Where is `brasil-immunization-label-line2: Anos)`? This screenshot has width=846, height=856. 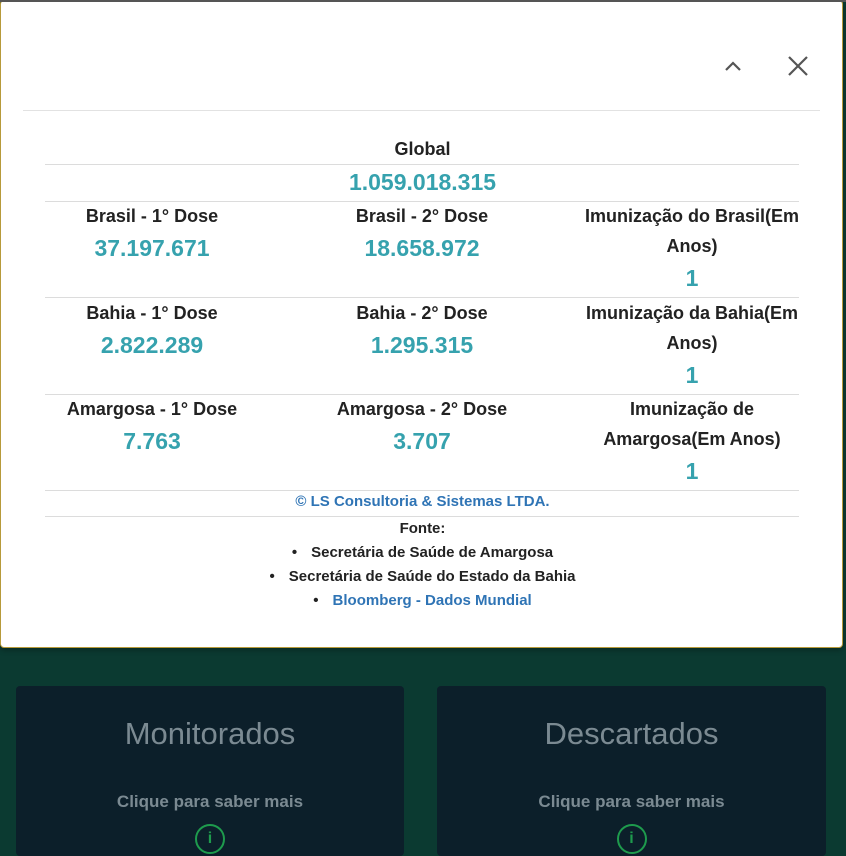
brasil-immunization-label-line2: Anos) is located at coordinates (692, 246).